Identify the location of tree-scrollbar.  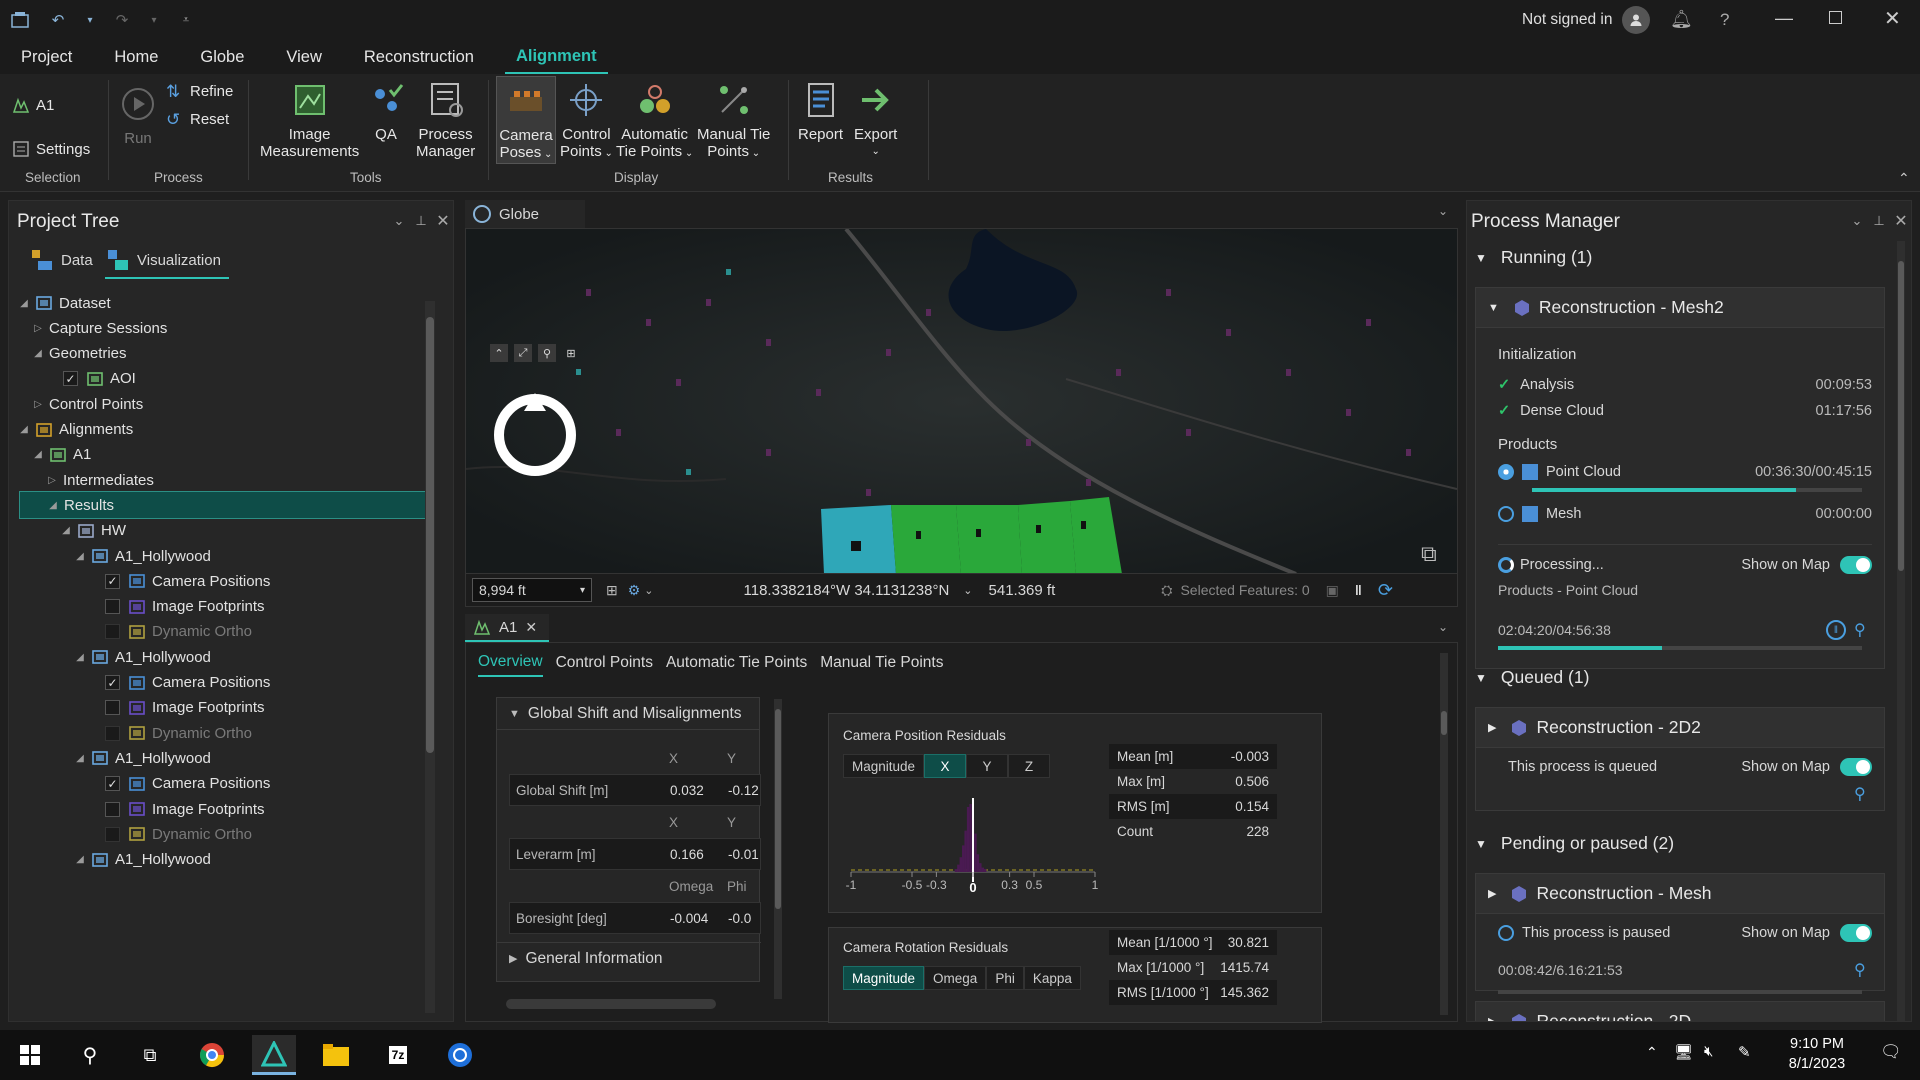
(430, 657).